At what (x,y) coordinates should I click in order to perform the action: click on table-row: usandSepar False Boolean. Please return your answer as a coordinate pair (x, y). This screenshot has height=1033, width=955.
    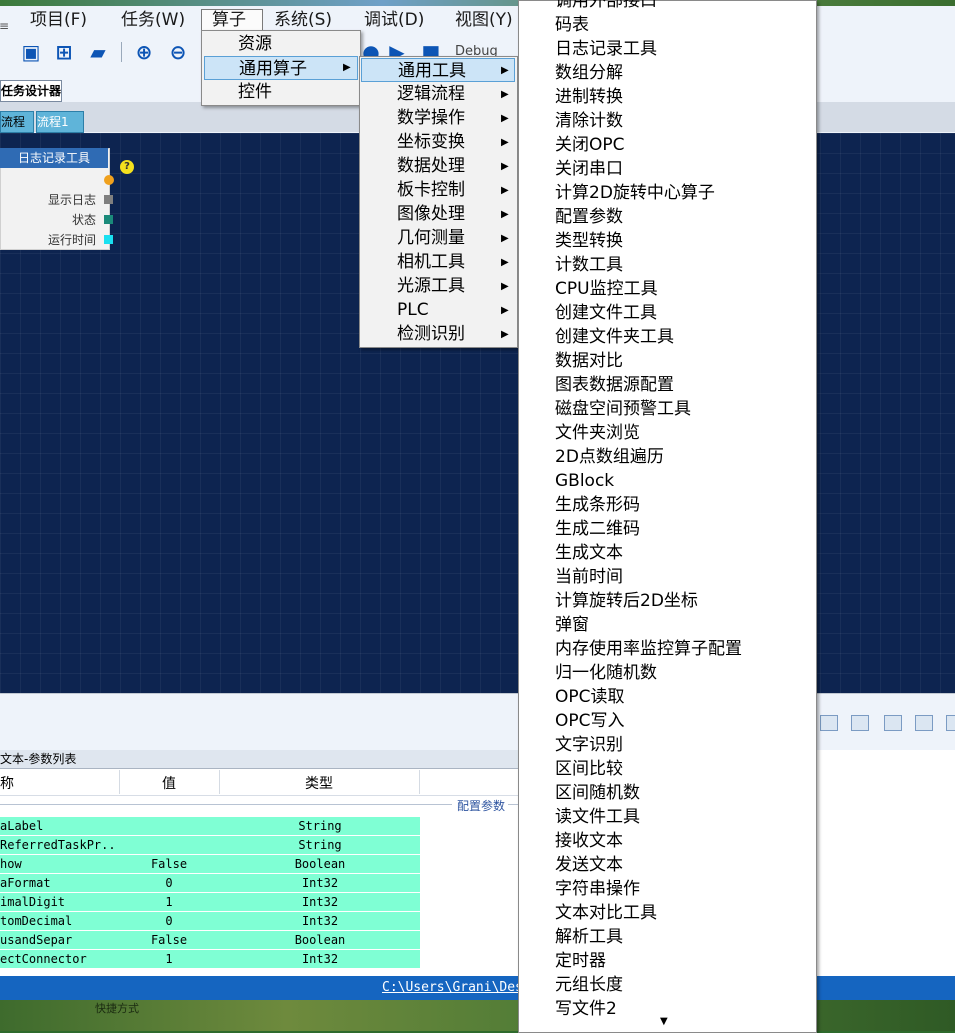
    Looking at the image, I should click on (210, 940).